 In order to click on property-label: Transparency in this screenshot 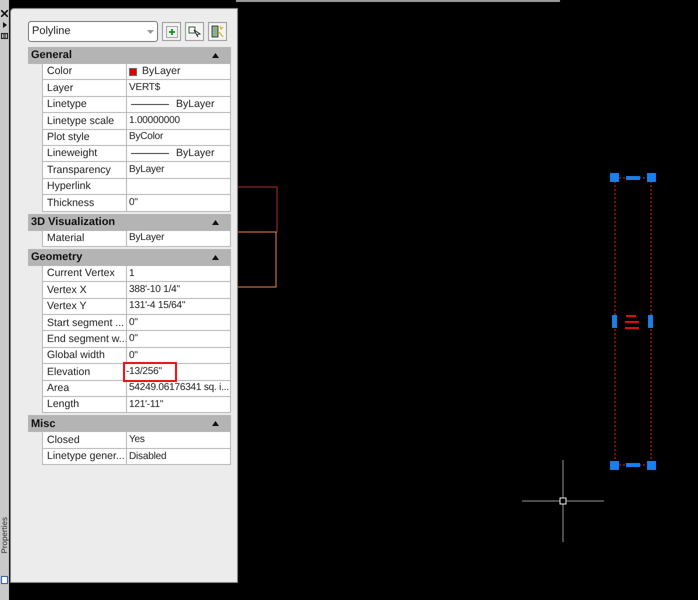, I will do `click(79, 170)`.